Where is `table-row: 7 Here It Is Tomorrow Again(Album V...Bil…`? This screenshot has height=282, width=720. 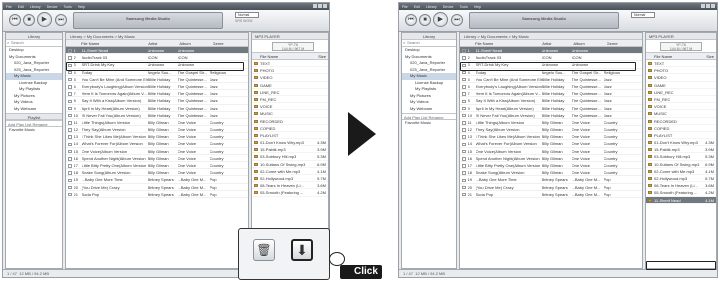 table-row: 7 Here It Is Tomorrow Again(Album V...Bil… is located at coordinates (551, 94).